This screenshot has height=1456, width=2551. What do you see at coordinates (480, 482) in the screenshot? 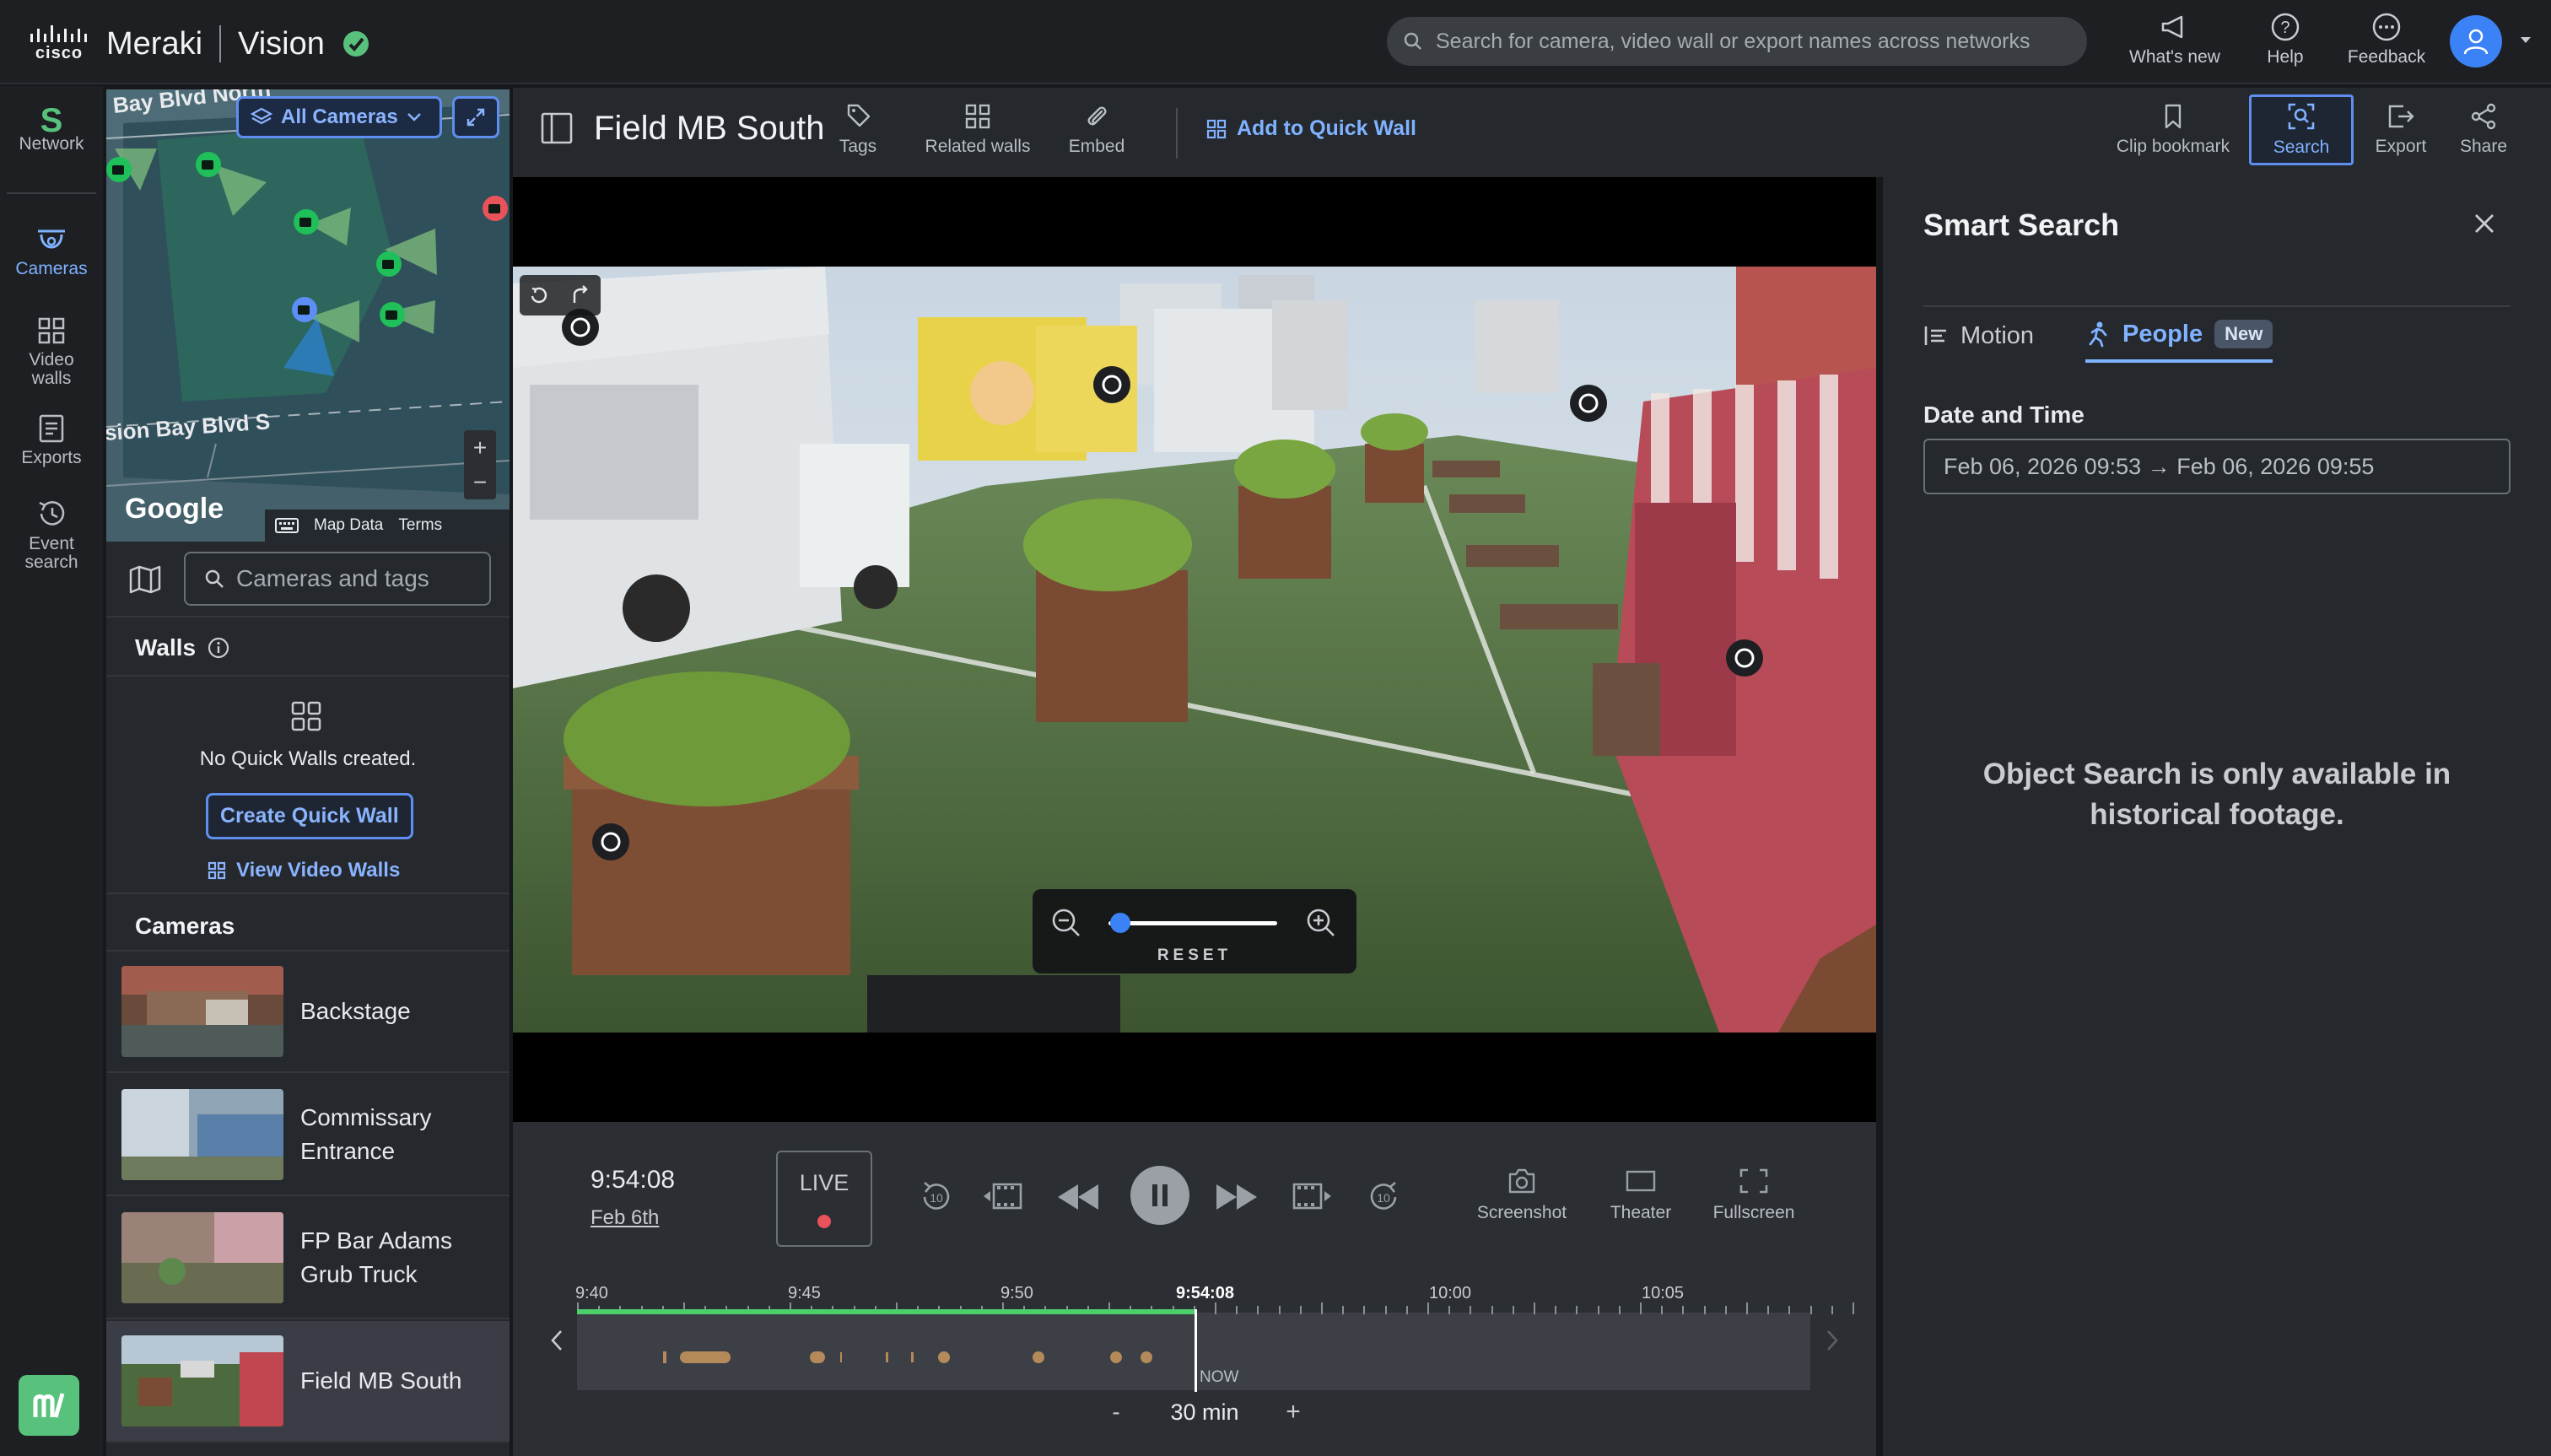
I see `map-zoom-out-button: −` at bounding box center [480, 482].